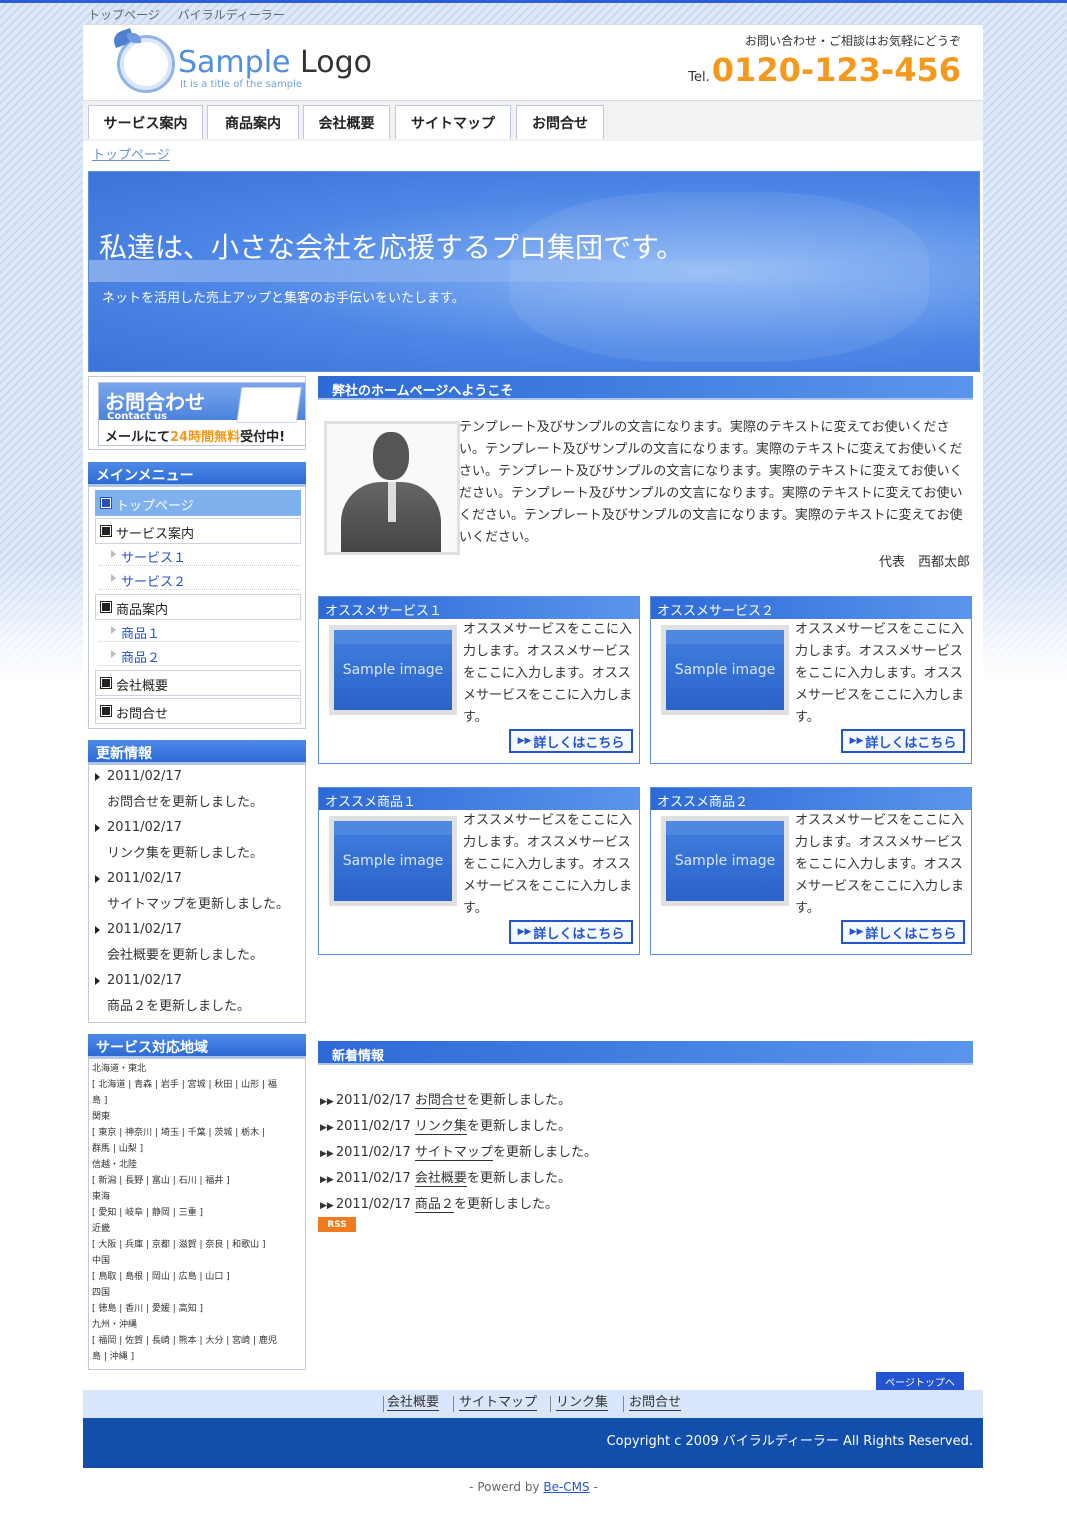  I want to click on footer-link-contact: お問合せ, so click(655, 1403).